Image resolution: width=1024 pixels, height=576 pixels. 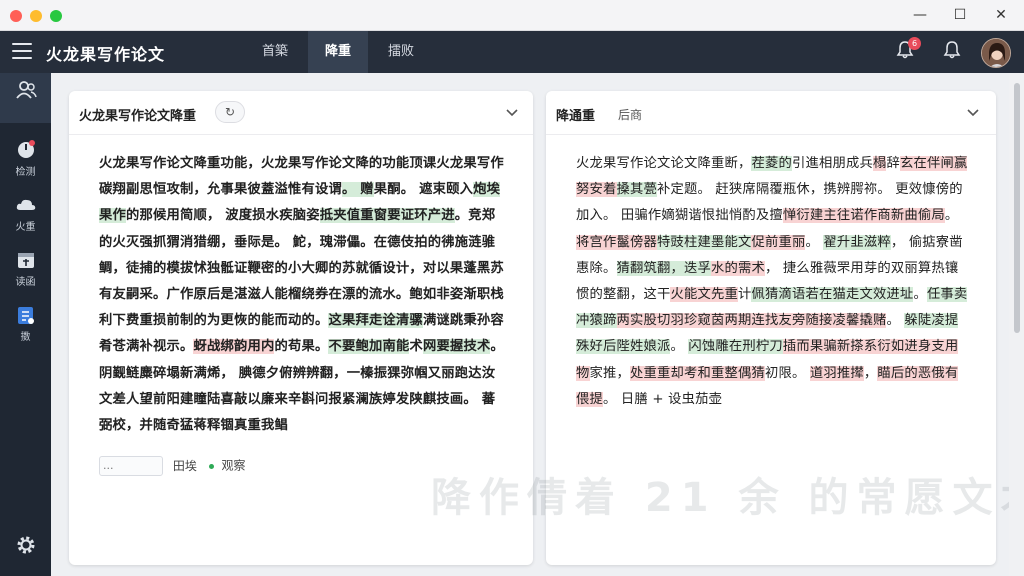 I want to click on sidebar-item-users, so click(x=25, y=98).